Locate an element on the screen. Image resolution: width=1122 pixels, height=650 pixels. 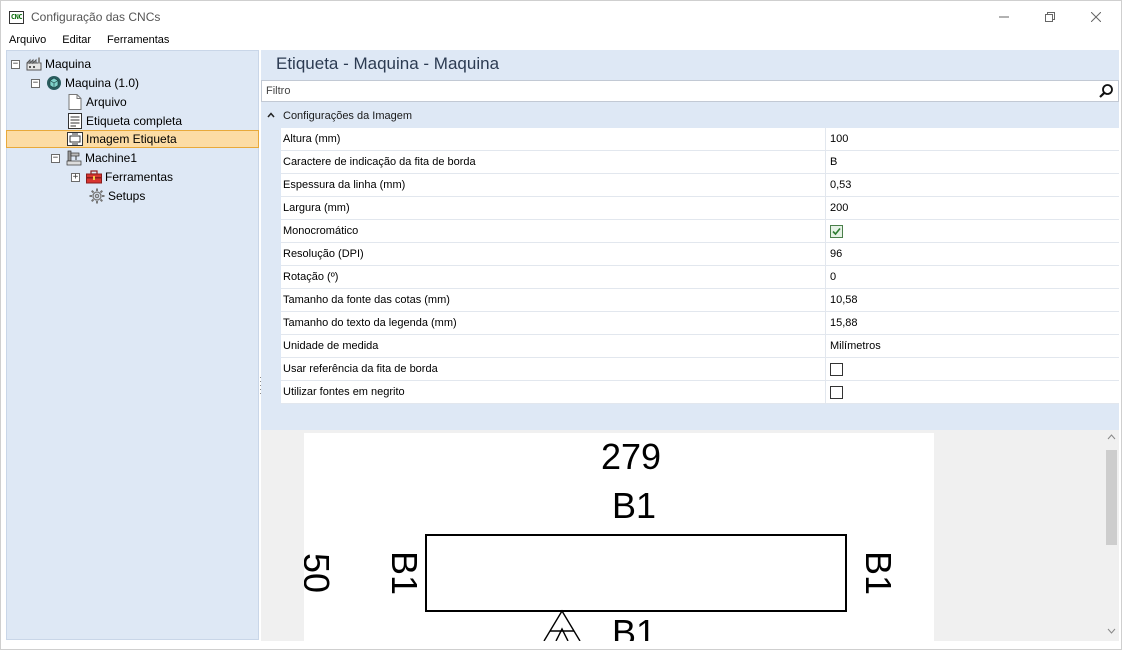
left-dimension-label: 50 is located at coordinates (320, 573).